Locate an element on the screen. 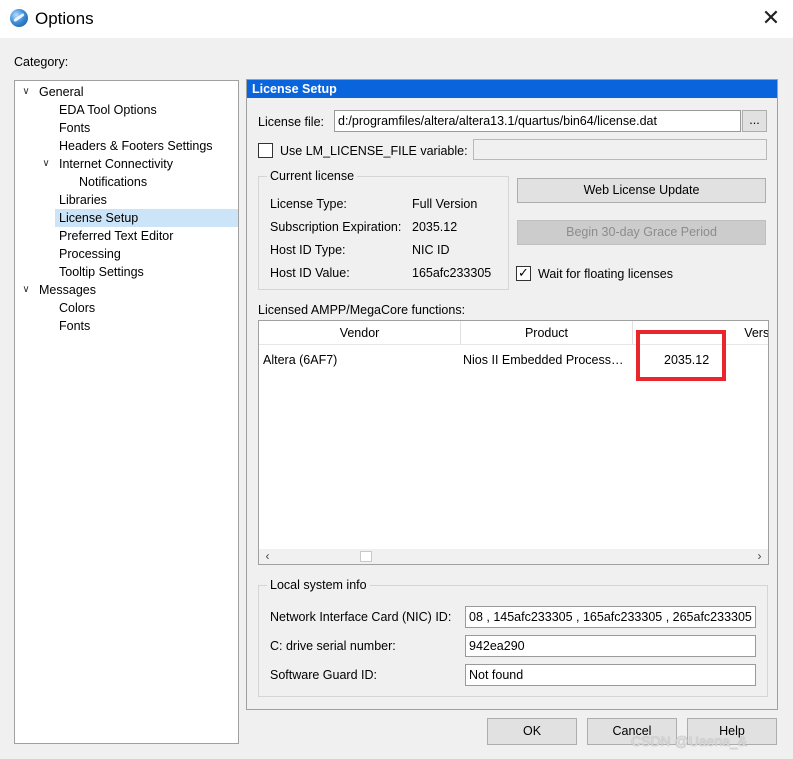 This screenshot has width=793, height=759. drive-serial-label: C: drive serial number: is located at coordinates (333, 646).